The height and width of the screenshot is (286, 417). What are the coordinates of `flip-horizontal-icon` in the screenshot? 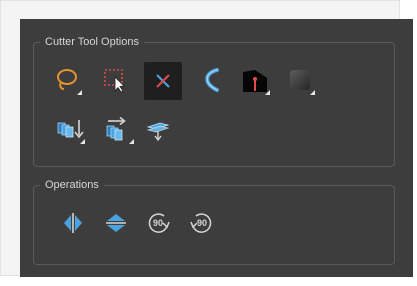 It's located at (73, 223).